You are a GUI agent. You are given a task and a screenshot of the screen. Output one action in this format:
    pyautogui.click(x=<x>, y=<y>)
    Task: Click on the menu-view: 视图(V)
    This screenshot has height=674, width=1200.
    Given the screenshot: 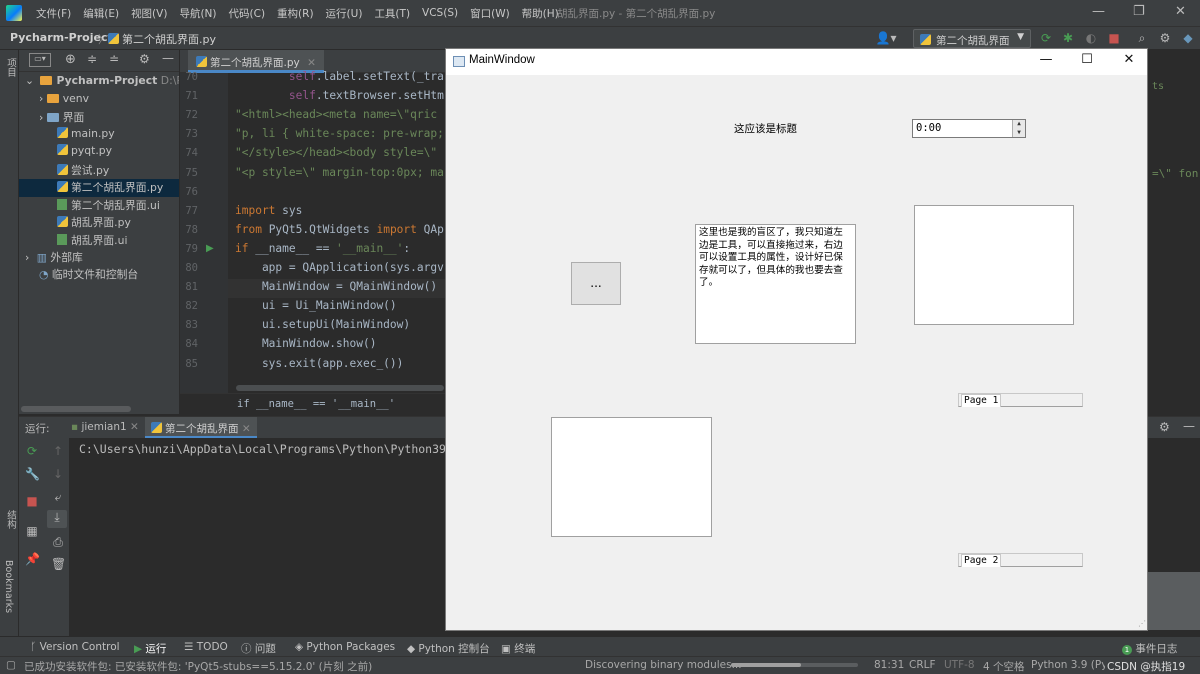 What is the action you would take?
    pyautogui.click(x=149, y=13)
    